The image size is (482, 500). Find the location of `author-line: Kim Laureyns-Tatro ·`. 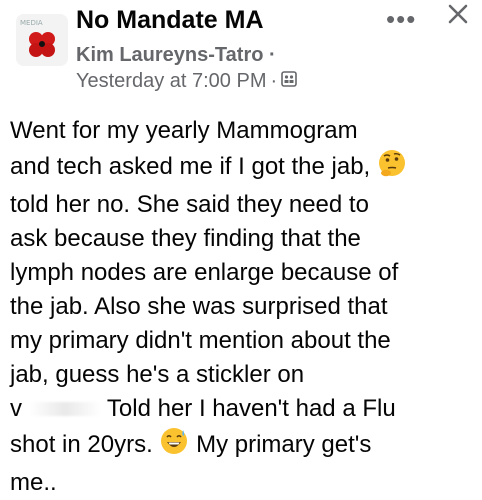

author-line: Kim Laureyns-Tatro · is located at coordinates (176, 55).